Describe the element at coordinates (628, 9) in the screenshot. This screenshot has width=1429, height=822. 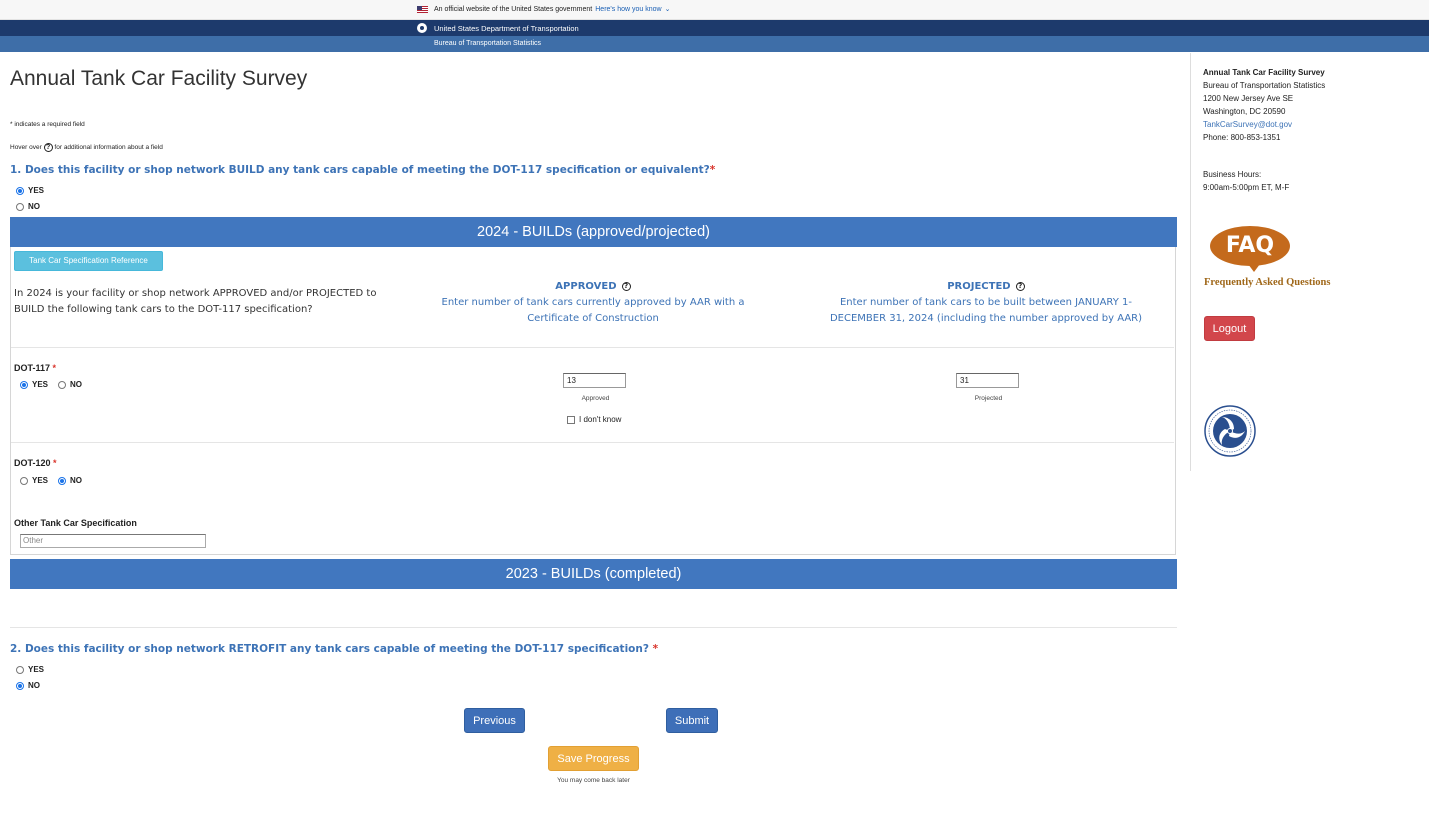
I see `how-you-know-link: Here's how you know` at that location.